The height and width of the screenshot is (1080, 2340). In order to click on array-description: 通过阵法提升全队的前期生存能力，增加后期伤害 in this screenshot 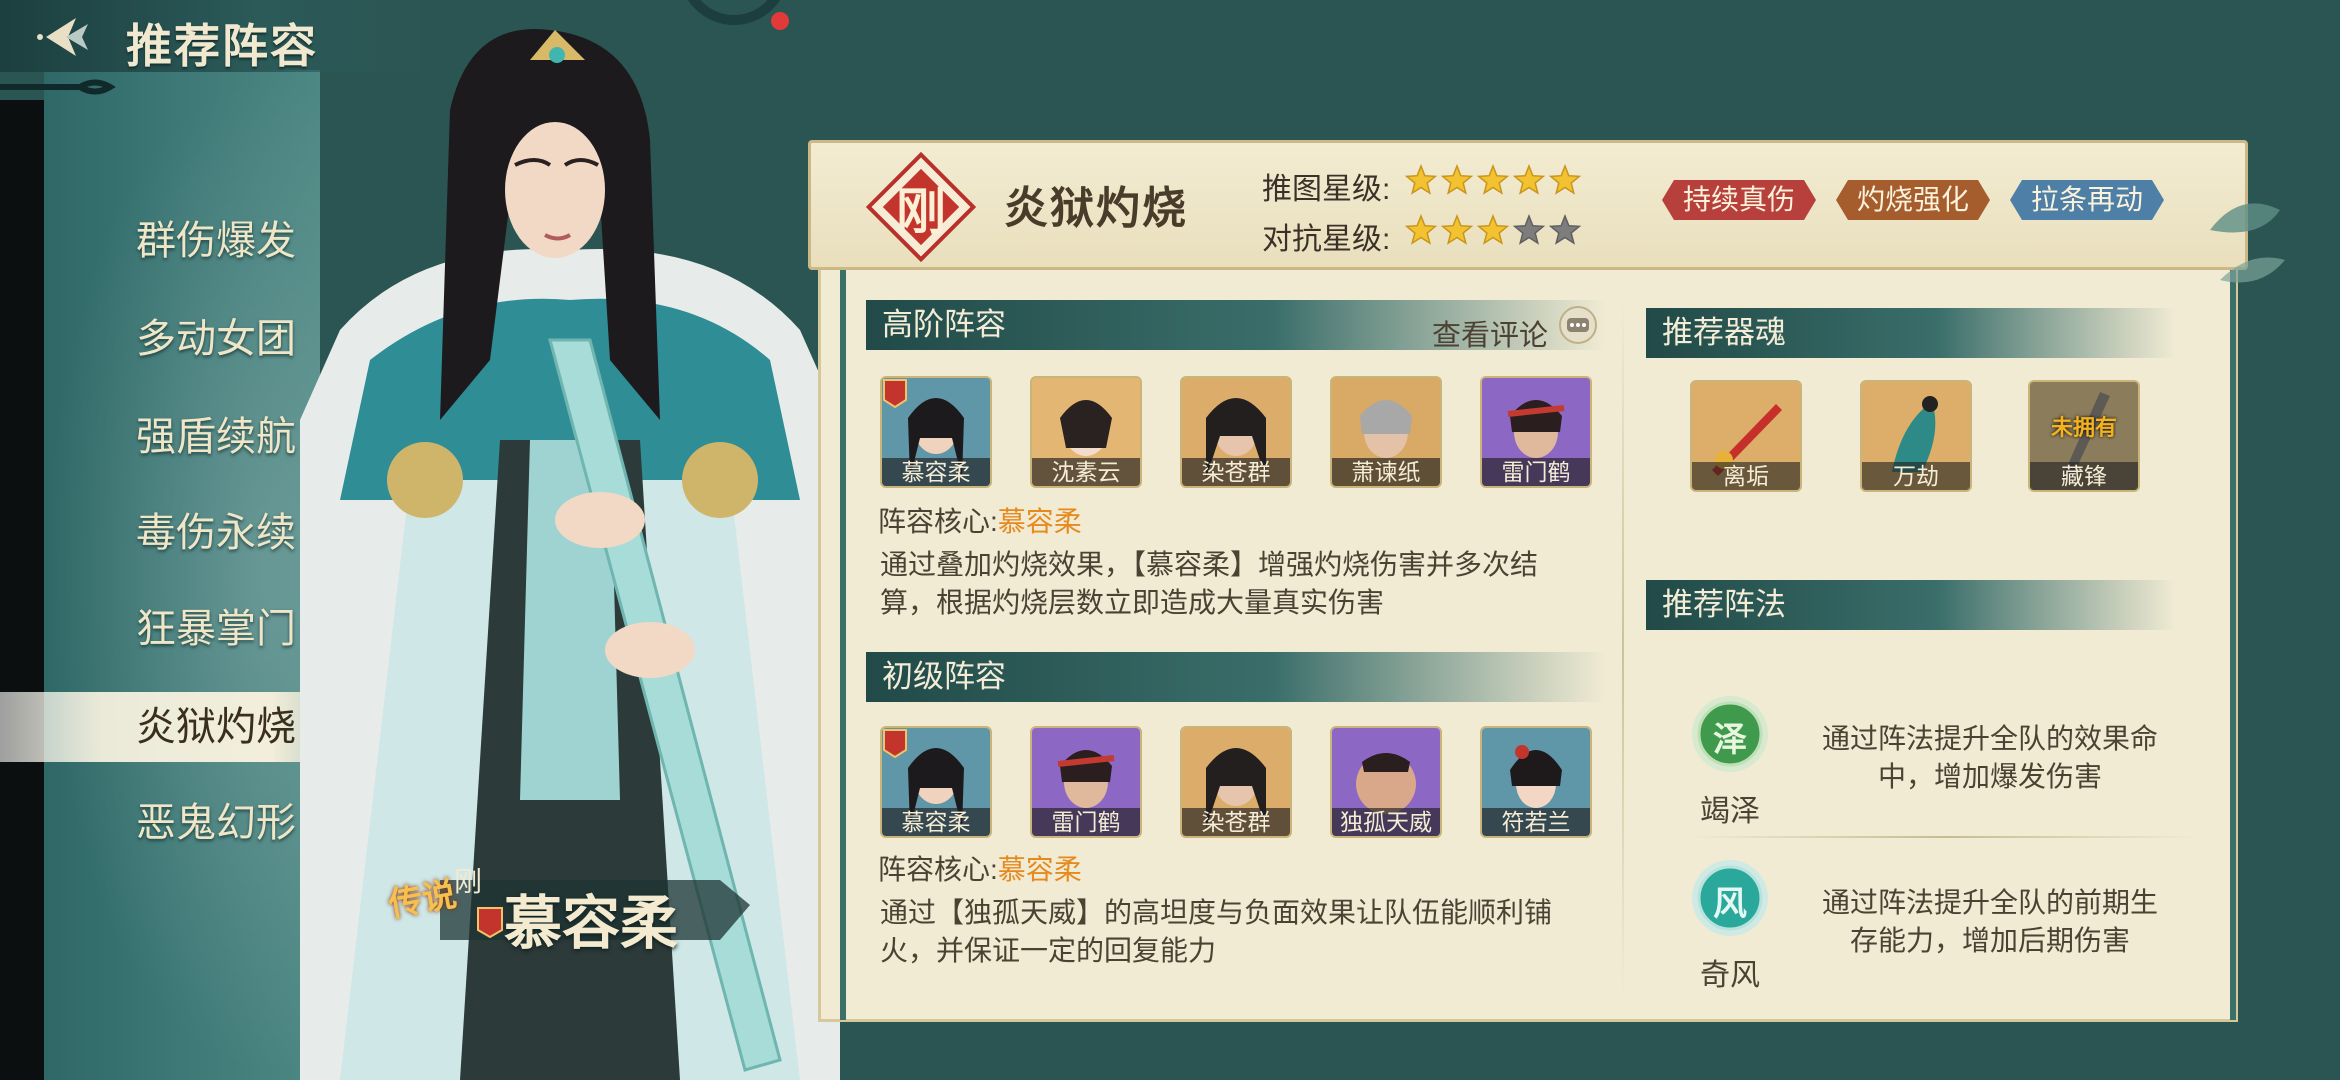, I will do `click(1989, 921)`.